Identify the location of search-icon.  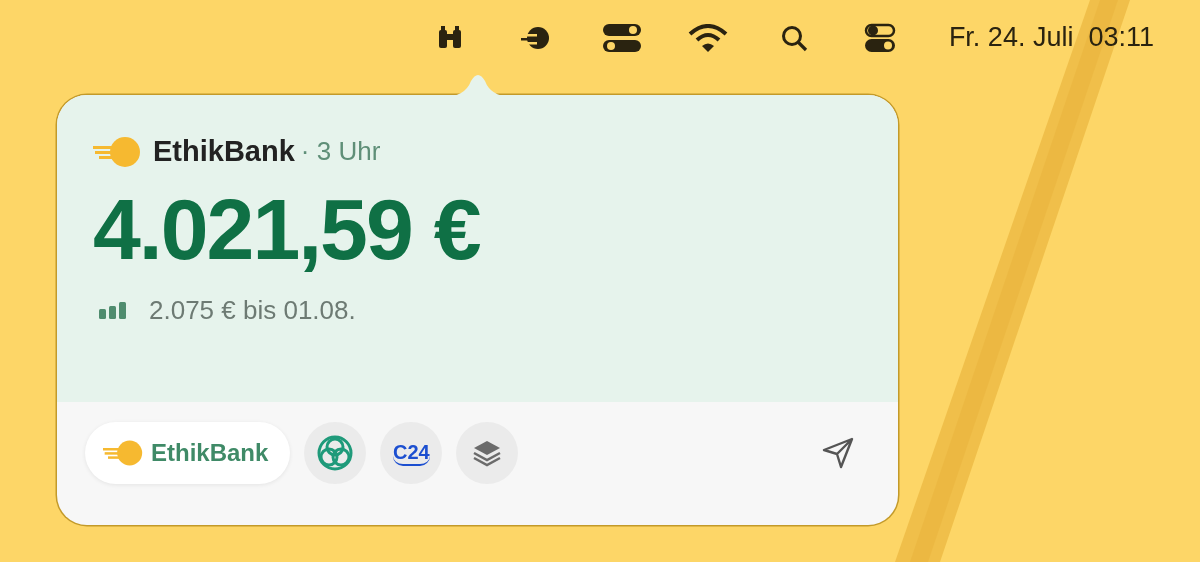
(793, 37).